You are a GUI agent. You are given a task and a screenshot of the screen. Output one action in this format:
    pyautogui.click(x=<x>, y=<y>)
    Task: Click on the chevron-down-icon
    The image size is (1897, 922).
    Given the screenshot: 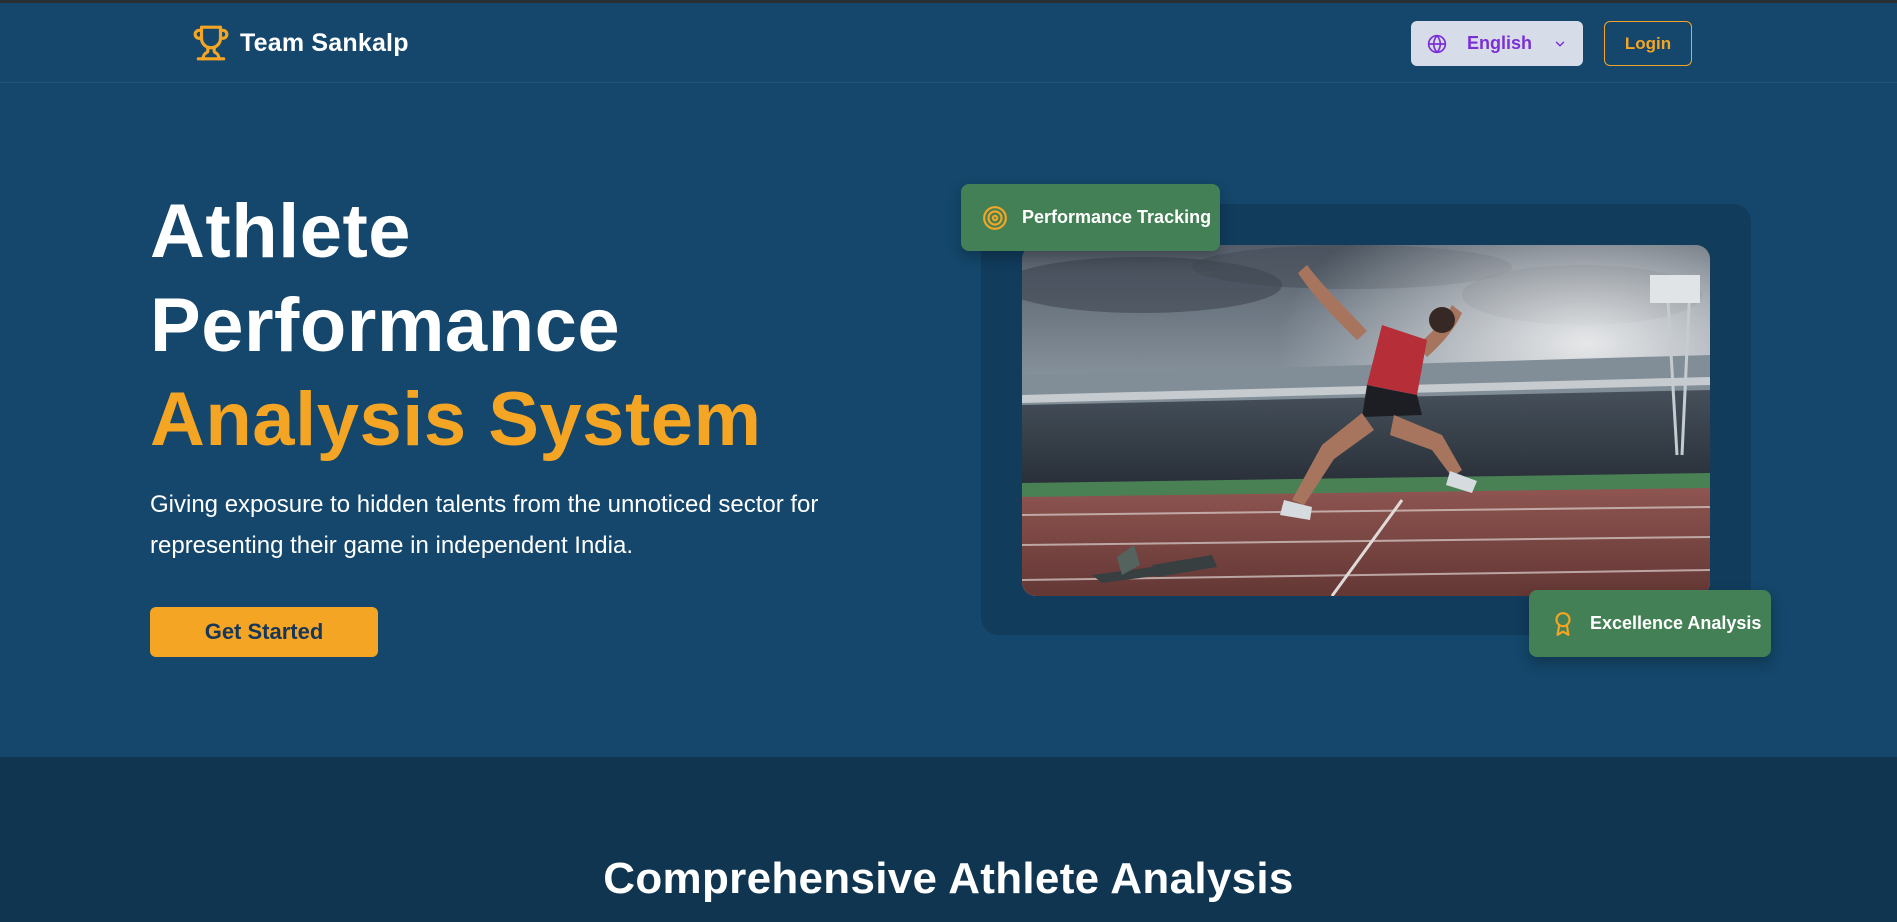 What is the action you would take?
    pyautogui.click(x=1560, y=44)
    